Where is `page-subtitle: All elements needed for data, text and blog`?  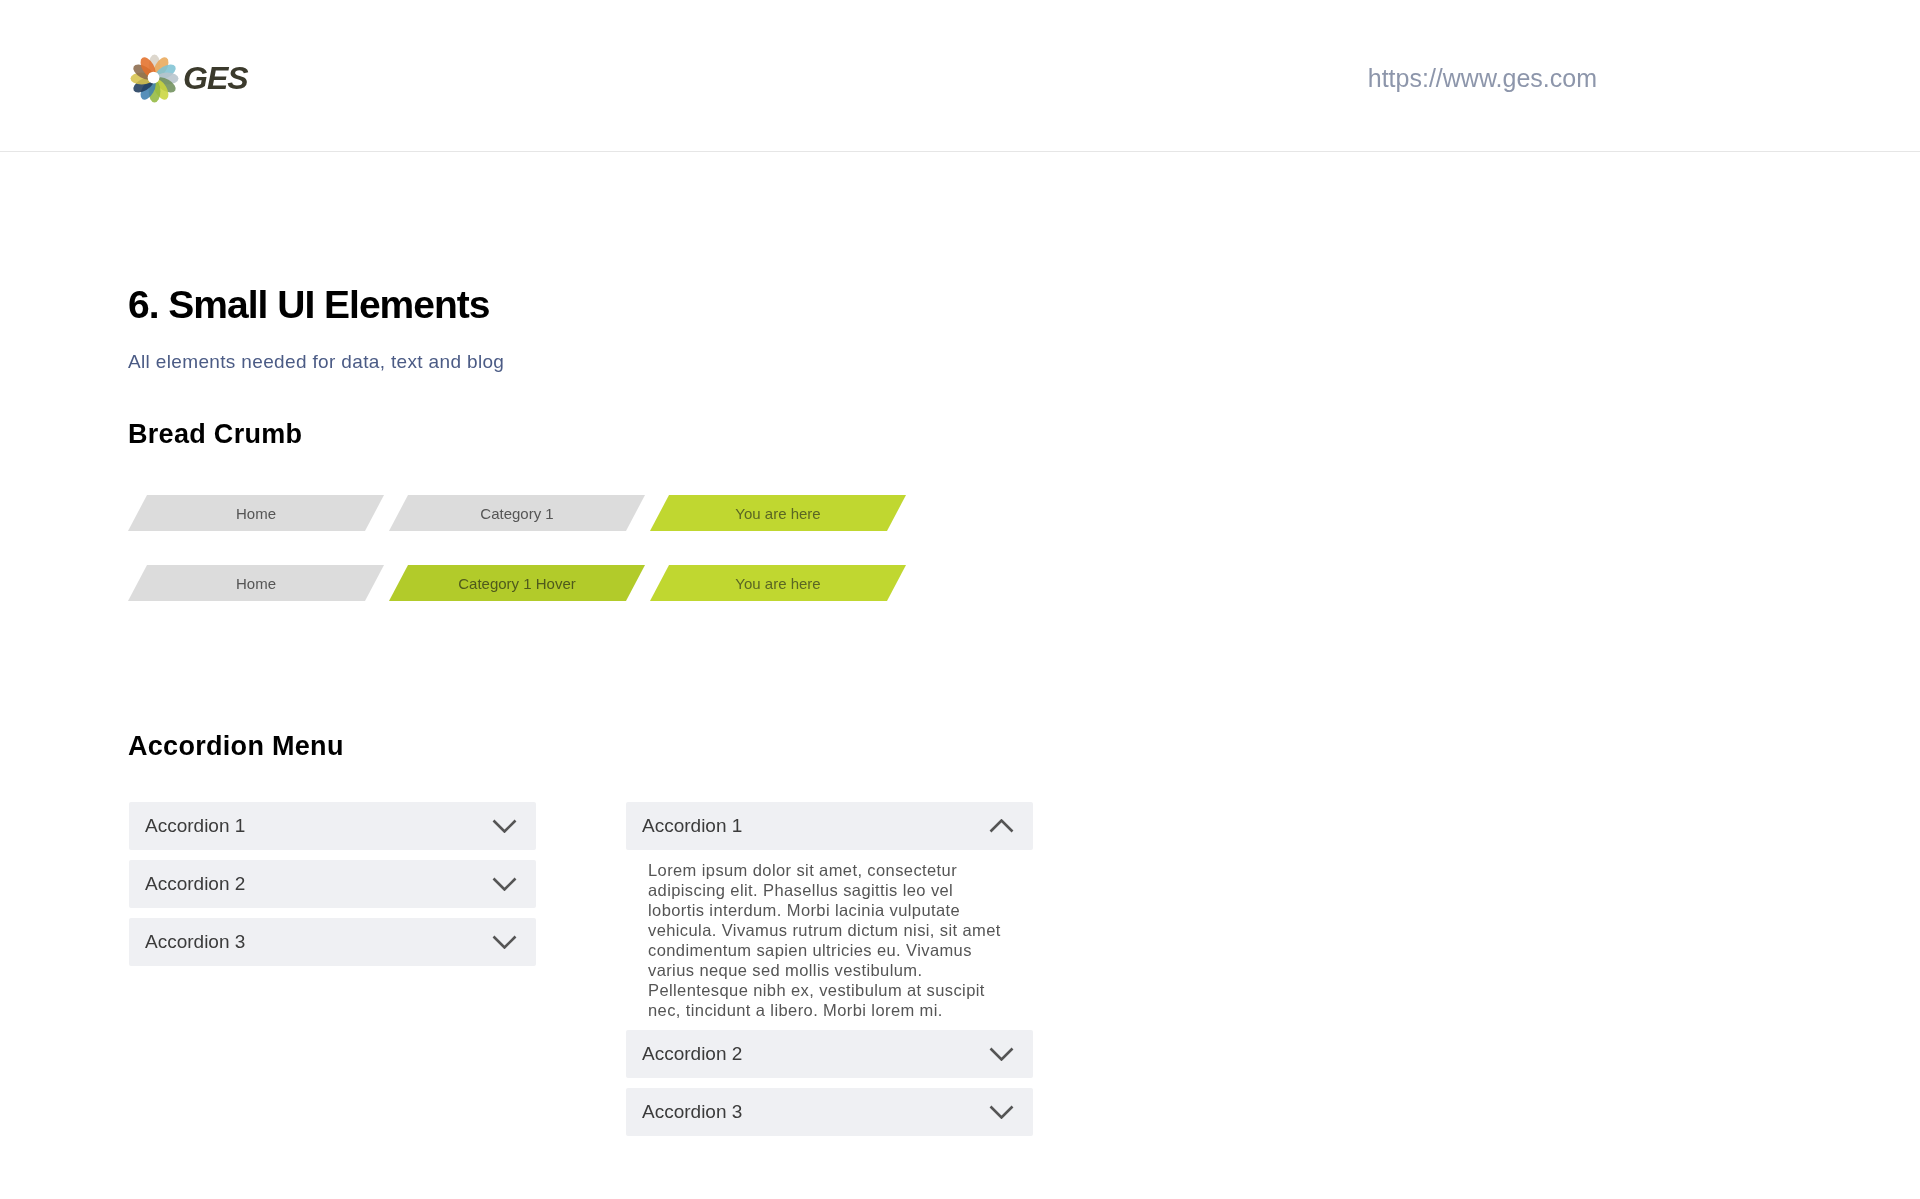
page-subtitle: All elements needed for data, text and blog is located at coordinates (316, 362).